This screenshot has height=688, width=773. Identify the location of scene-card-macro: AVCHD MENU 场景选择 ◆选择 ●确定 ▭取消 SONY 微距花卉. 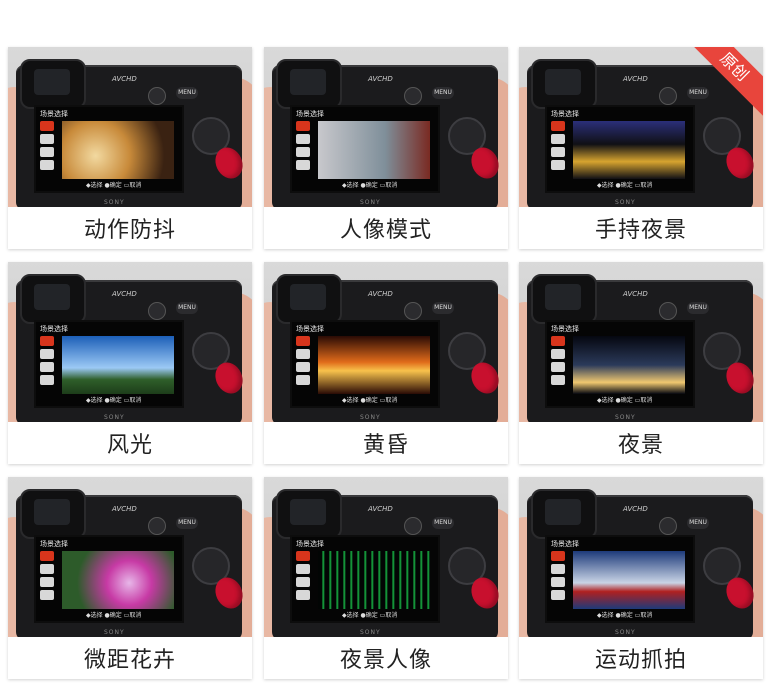
(130, 578).